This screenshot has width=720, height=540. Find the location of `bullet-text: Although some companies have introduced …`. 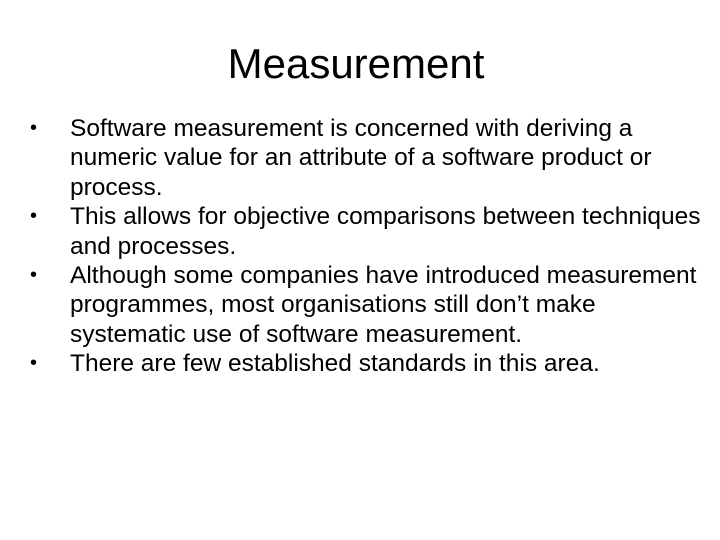

bullet-text: Although some companies have introduced … is located at coordinates (383, 305).